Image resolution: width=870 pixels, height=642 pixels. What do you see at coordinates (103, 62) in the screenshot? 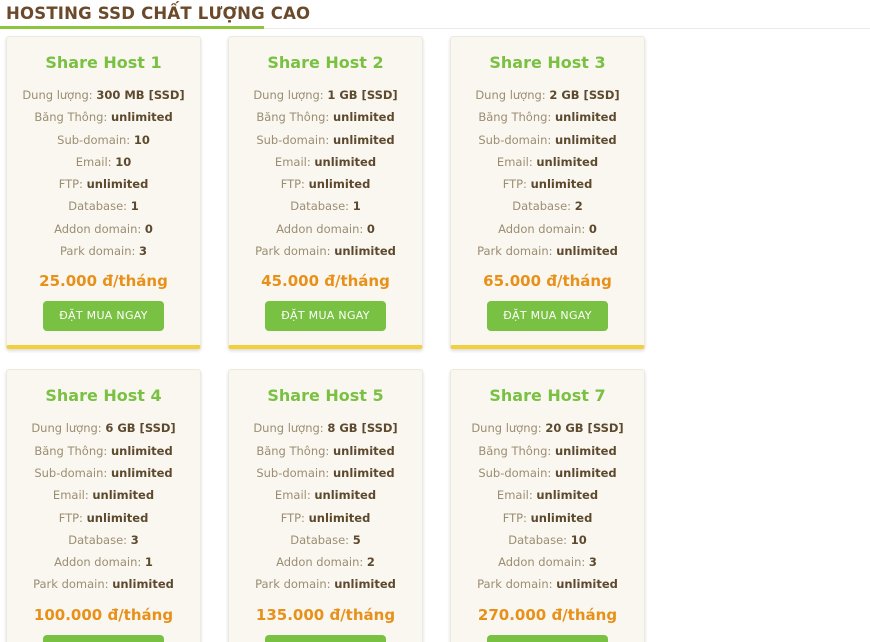
I see `plan-title: Share Host 1` at bounding box center [103, 62].